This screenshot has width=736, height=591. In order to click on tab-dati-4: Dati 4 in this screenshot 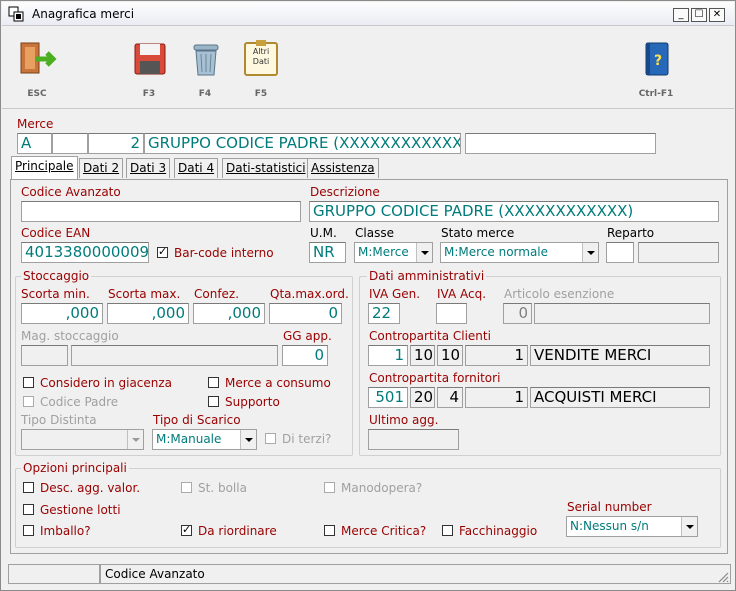, I will do `click(196, 168)`.